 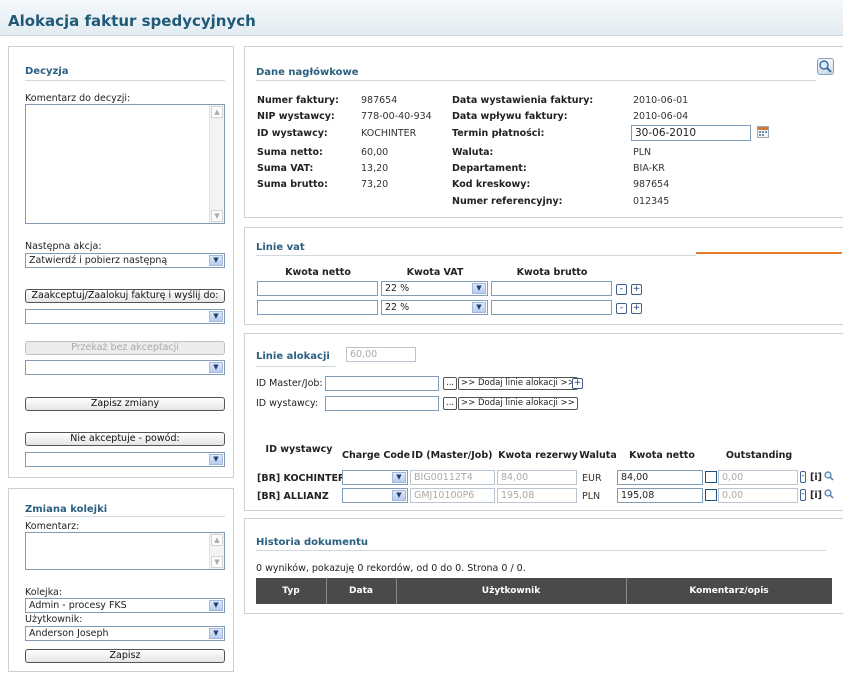 I want to click on alloc-col-charge: Charge Code, so click(x=376, y=455).